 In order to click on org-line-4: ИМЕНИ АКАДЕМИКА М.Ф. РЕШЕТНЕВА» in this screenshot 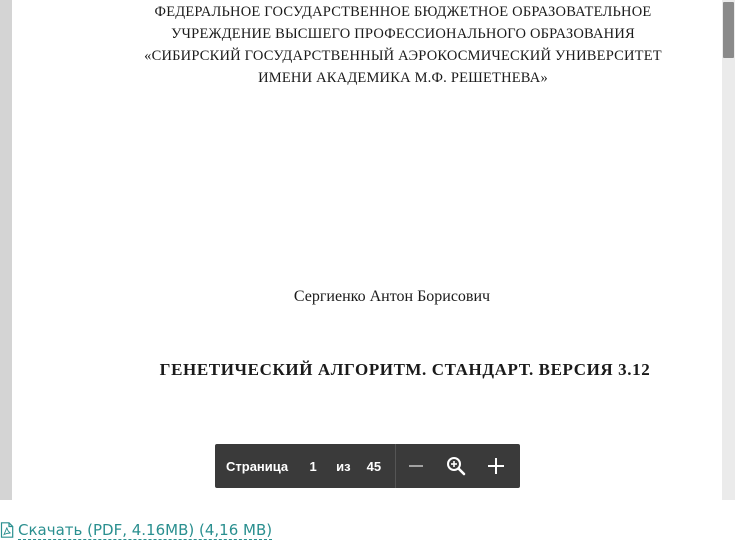, I will do `click(403, 78)`.